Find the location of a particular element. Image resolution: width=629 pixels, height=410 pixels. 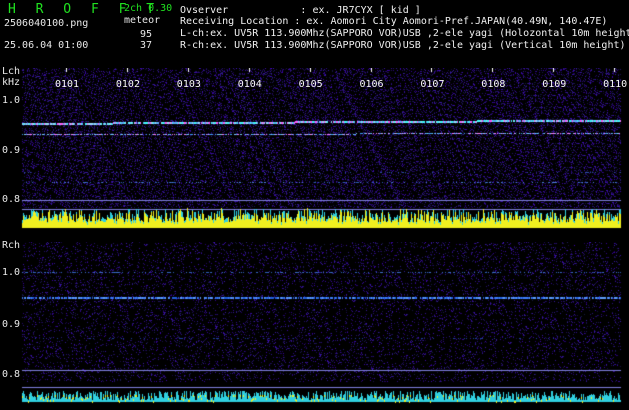

rch-ytick: 1.0 is located at coordinates (11, 272).